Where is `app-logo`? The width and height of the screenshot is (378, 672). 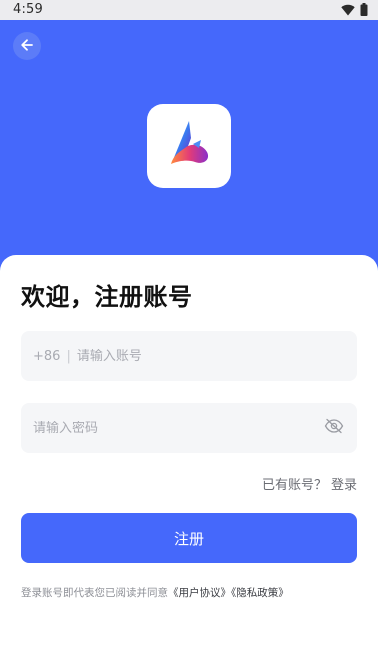
app-logo is located at coordinates (189, 146).